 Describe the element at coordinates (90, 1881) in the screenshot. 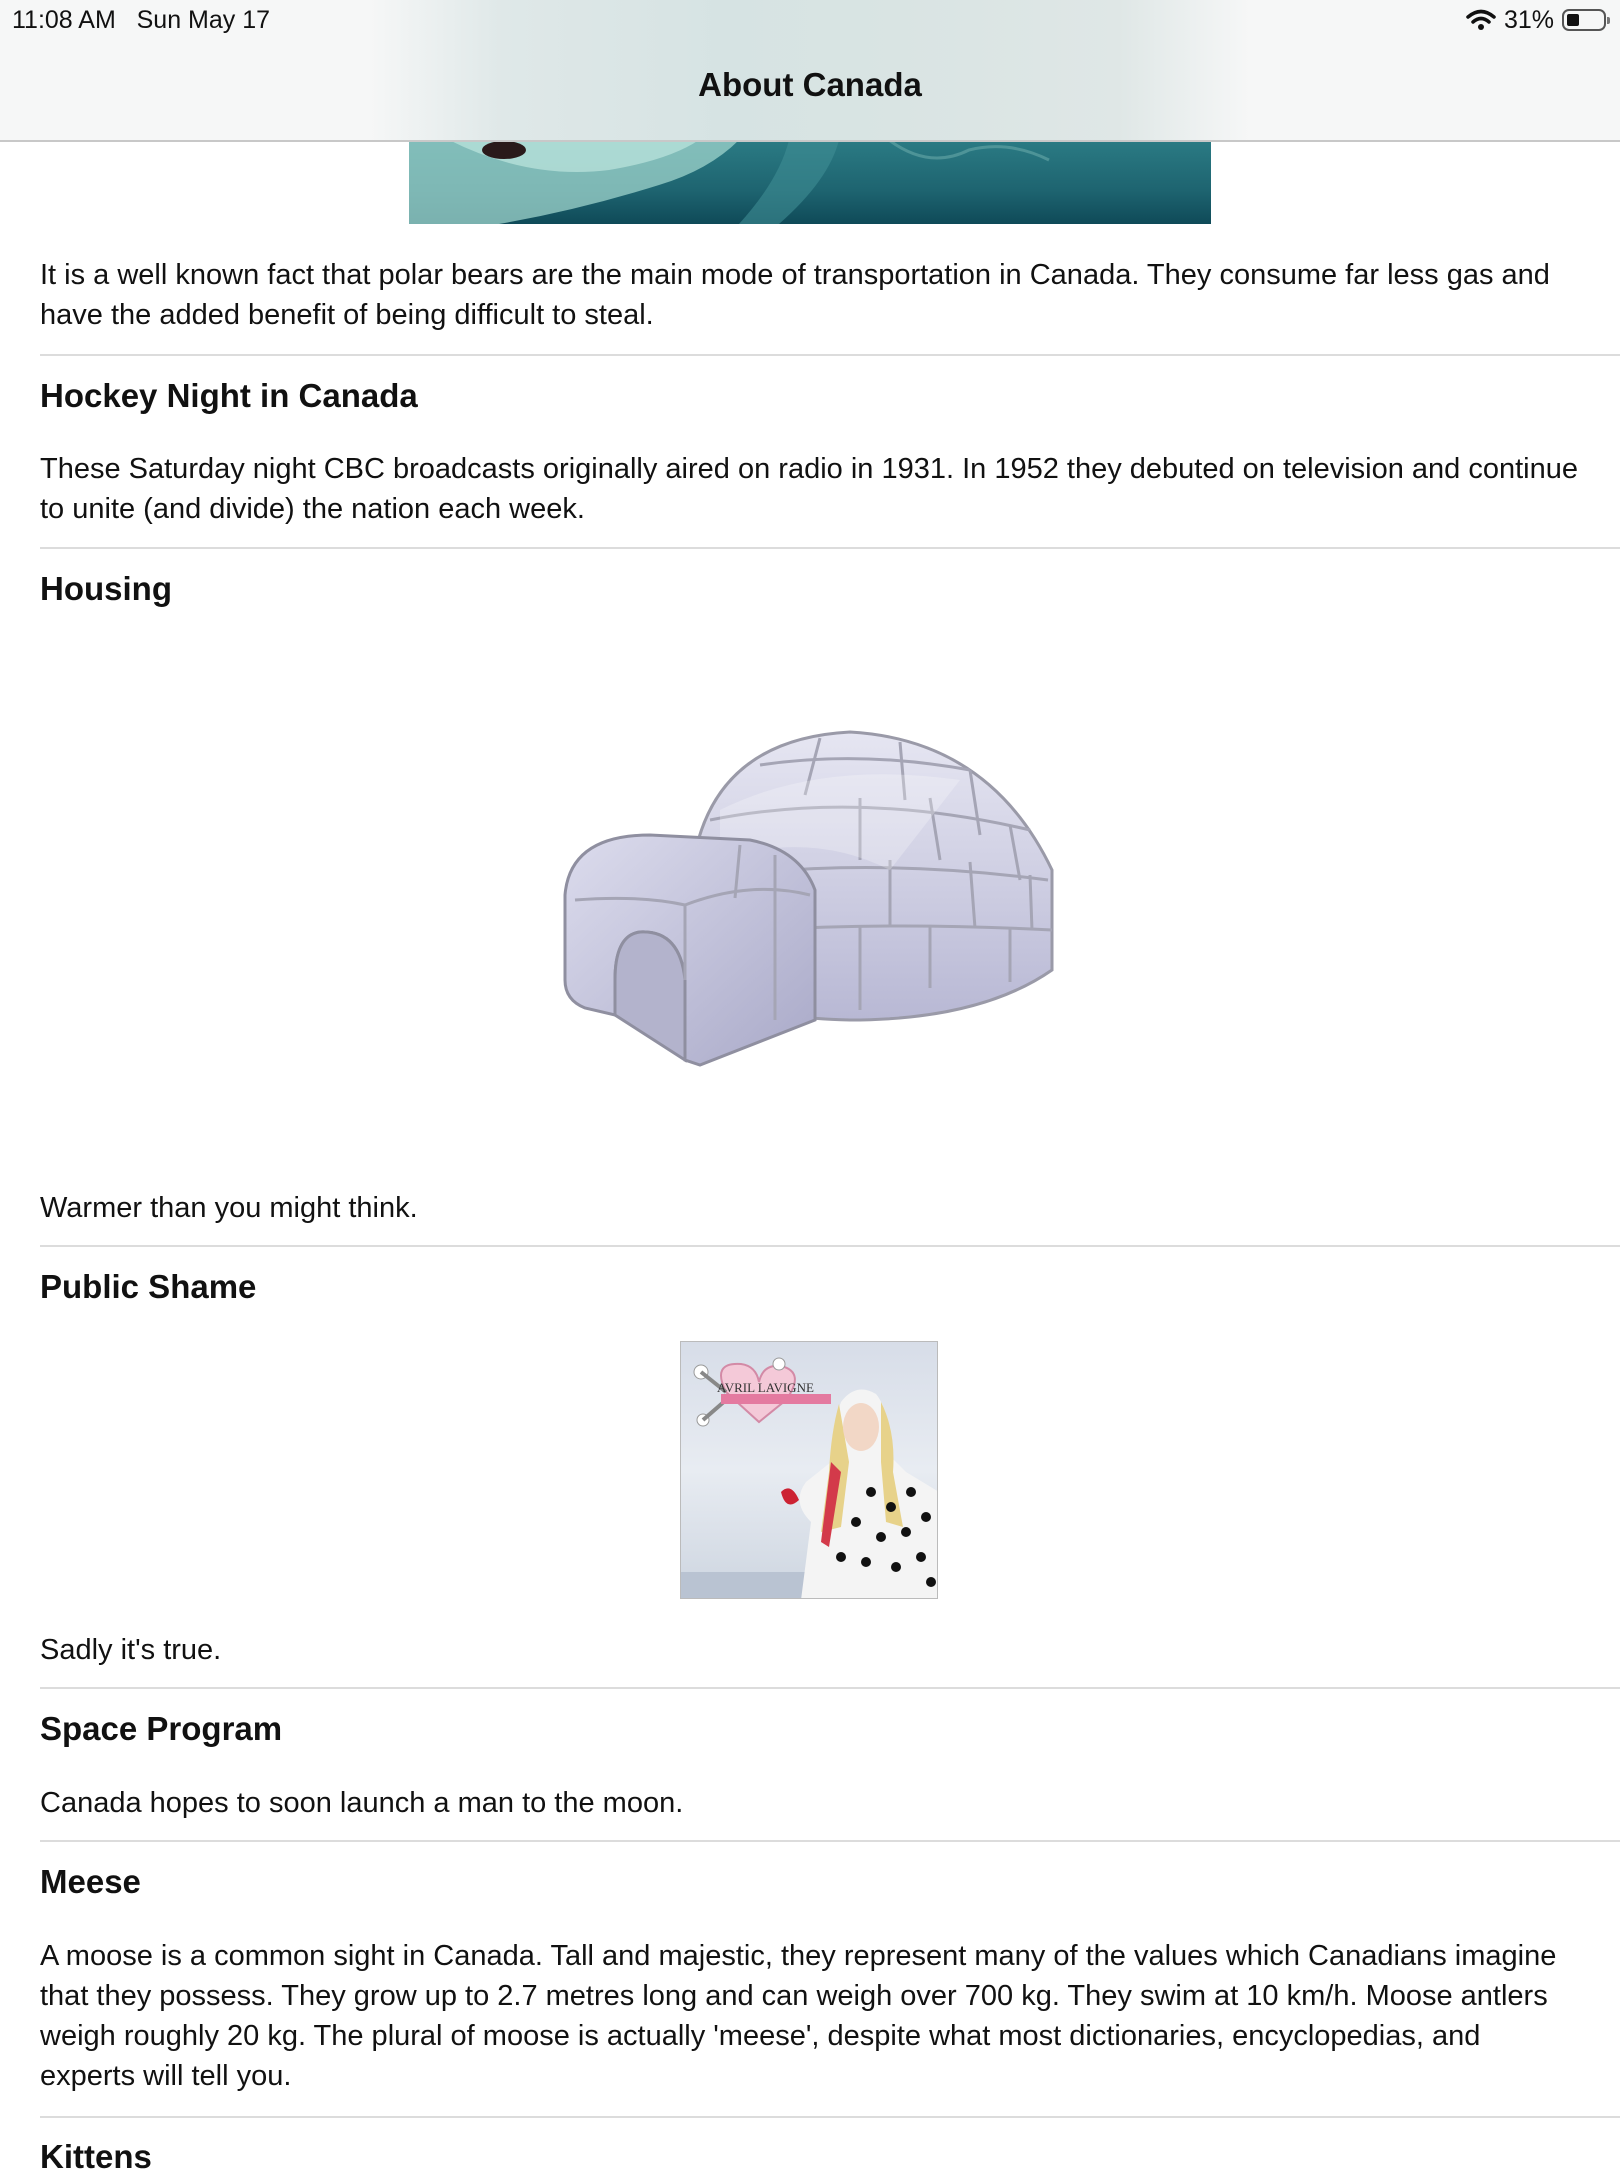

I see `meese-heading: Meese` at that location.